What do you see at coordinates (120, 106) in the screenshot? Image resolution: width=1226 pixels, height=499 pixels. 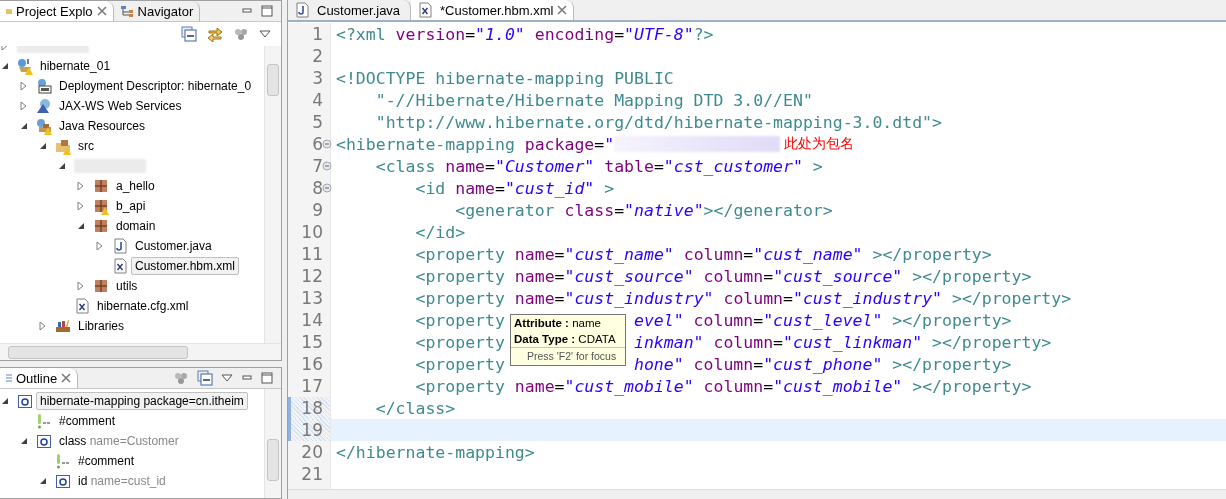 I see `tree-item: JAX-WS Web Services` at bounding box center [120, 106].